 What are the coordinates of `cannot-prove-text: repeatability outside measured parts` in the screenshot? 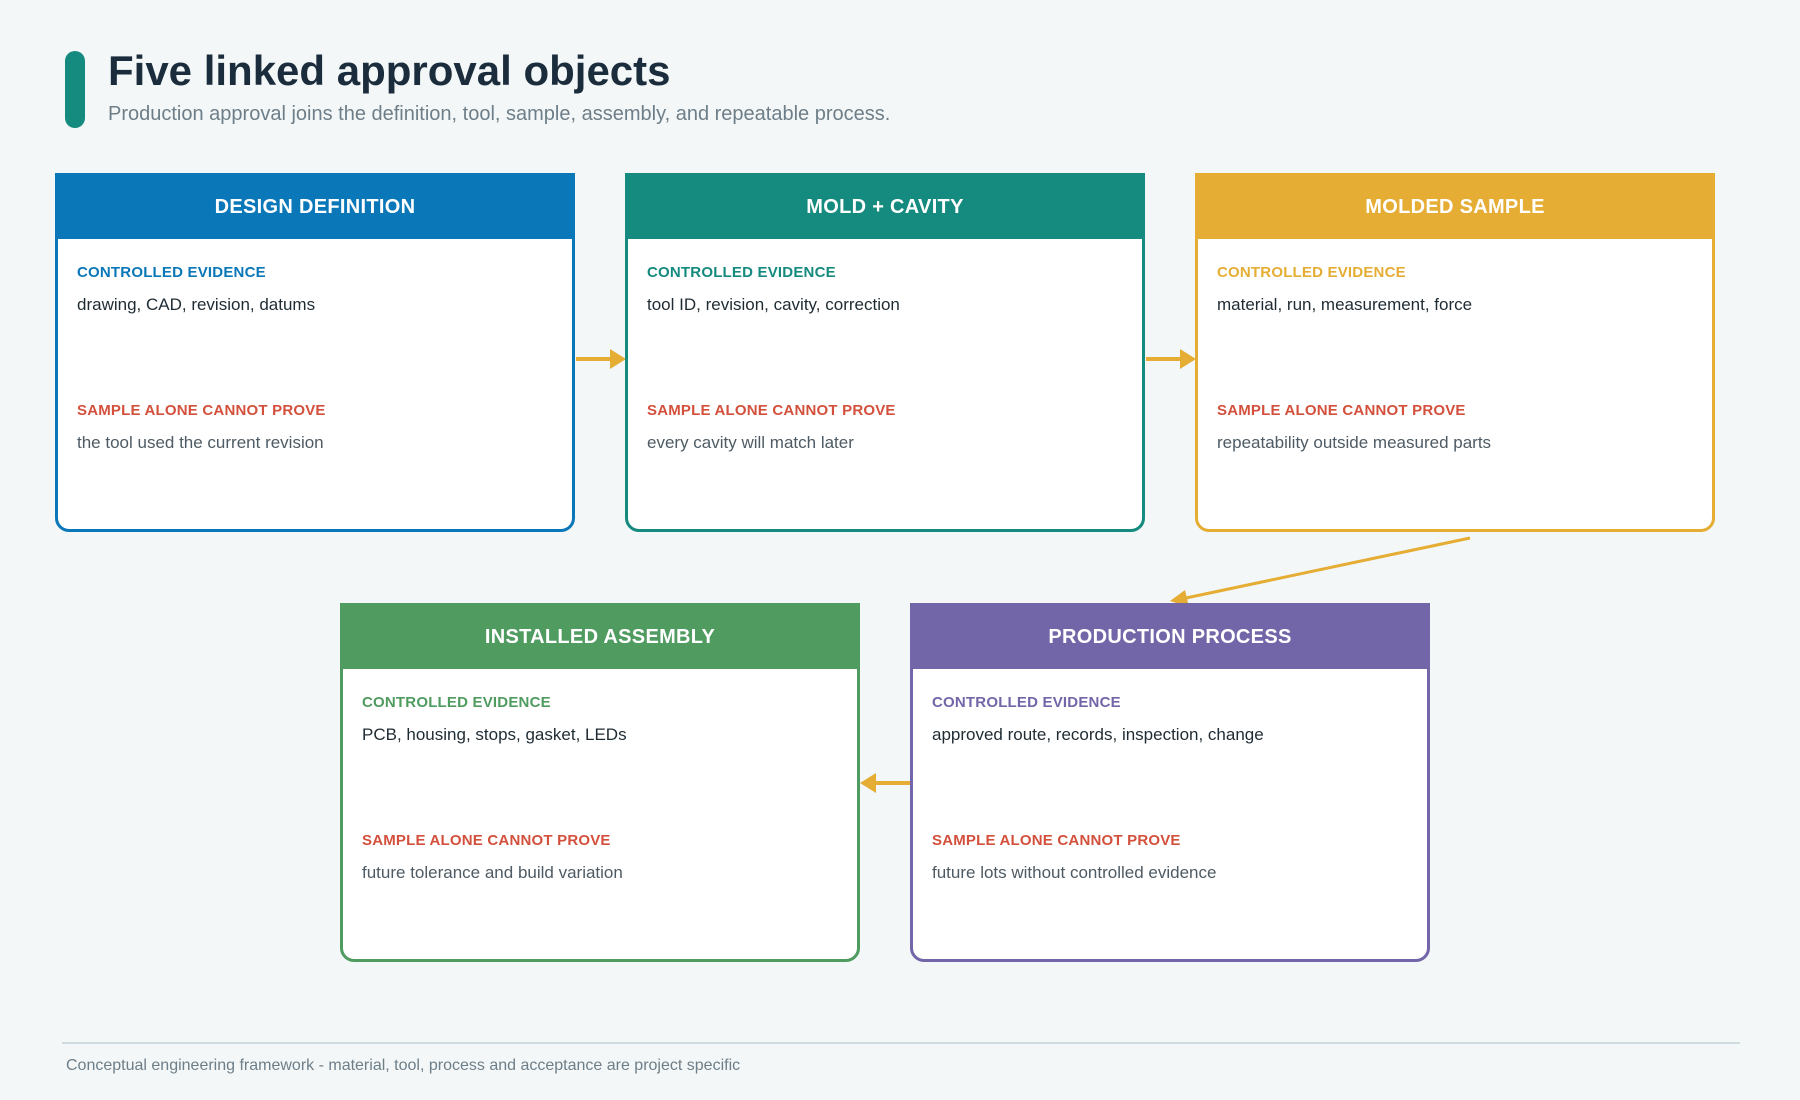 It's located at (1354, 442).